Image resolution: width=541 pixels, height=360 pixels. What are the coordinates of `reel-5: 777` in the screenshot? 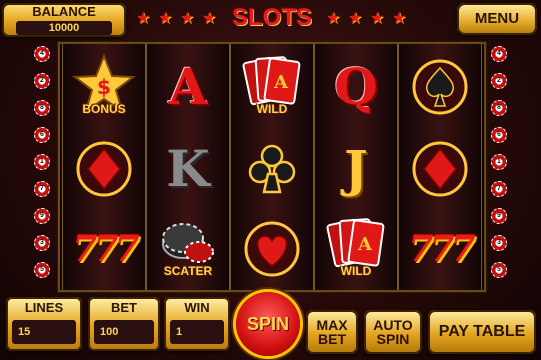 It's located at (440, 167).